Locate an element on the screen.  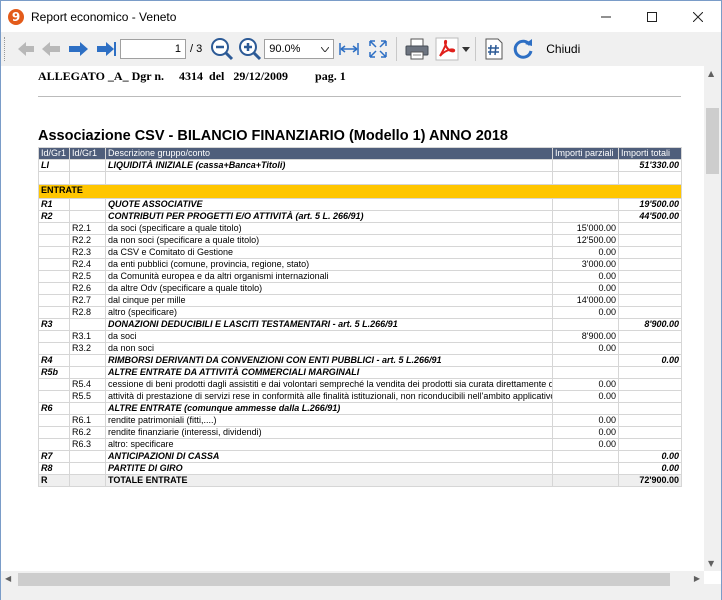
horizontal-scrollbar: ◀ ▶ is located at coordinates (352, 579).